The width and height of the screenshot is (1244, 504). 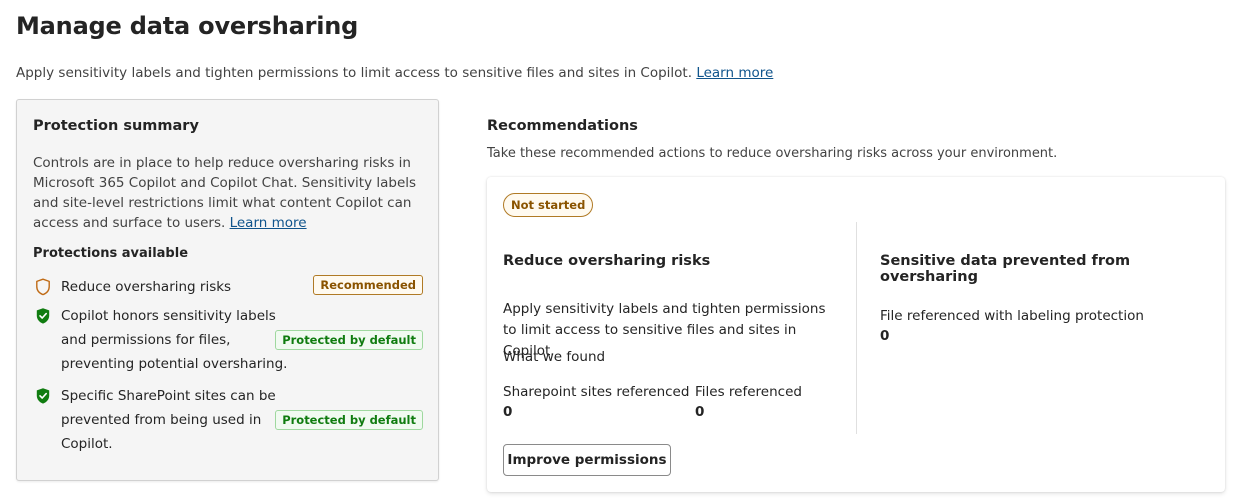 I want to click on protection-summary-title: Protection summary, so click(x=116, y=126).